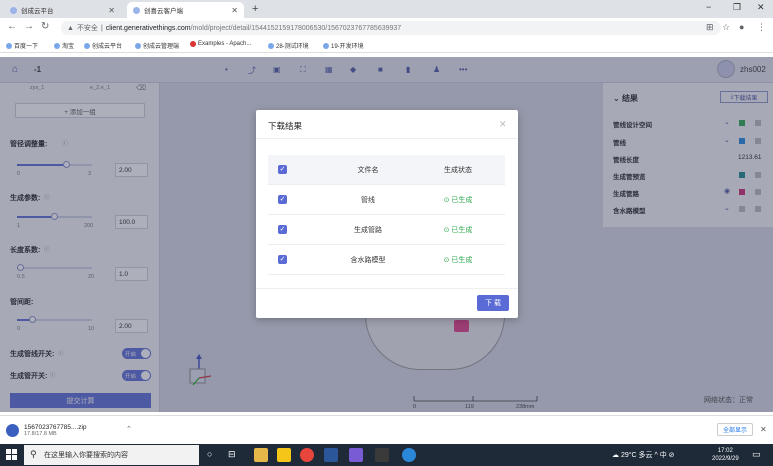 The width and height of the screenshot is (773, 466). Describe the element at coordinates (87, 28) in the screenshot. I see `security-label: 不安全` at that location.